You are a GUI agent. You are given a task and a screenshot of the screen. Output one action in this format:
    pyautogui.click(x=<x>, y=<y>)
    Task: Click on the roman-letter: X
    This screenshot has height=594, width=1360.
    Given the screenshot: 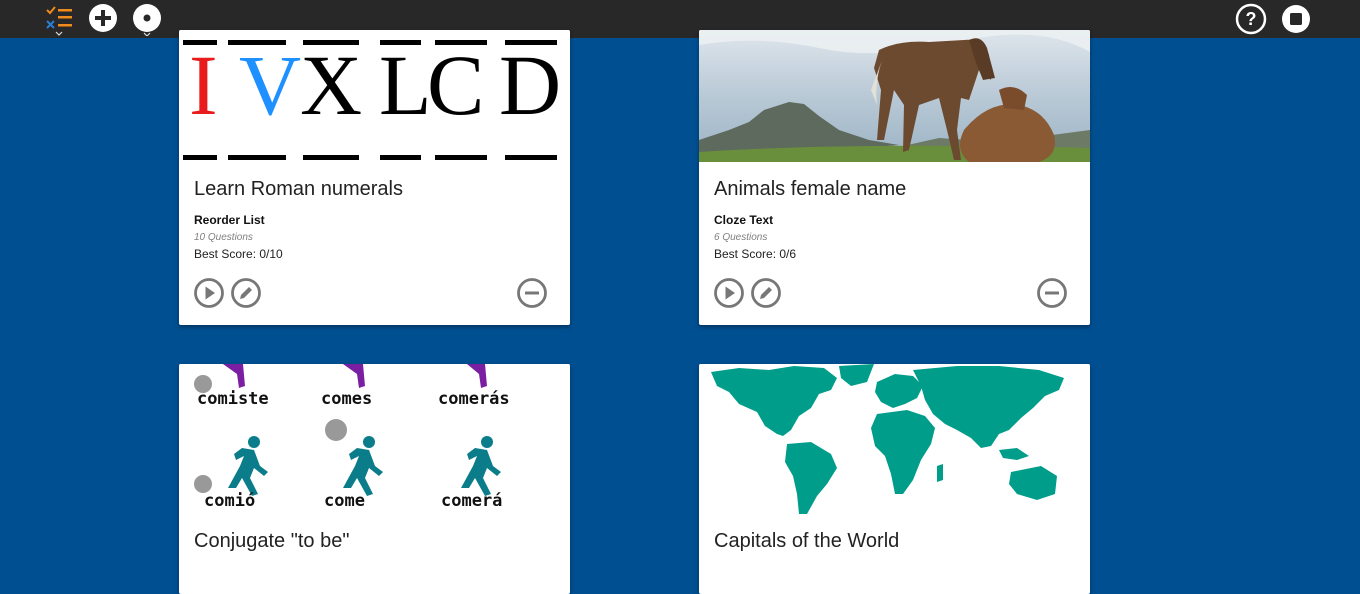 What is the action you would take?
    pyautogui.click(x=331, y=85)
    